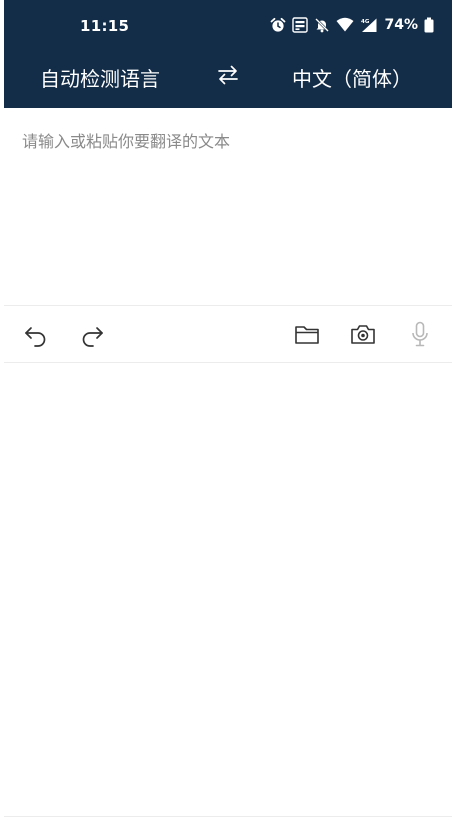 The height and width of the screenshot is (820, 458). I want to click on toolbar-divider, so click(228, 362).